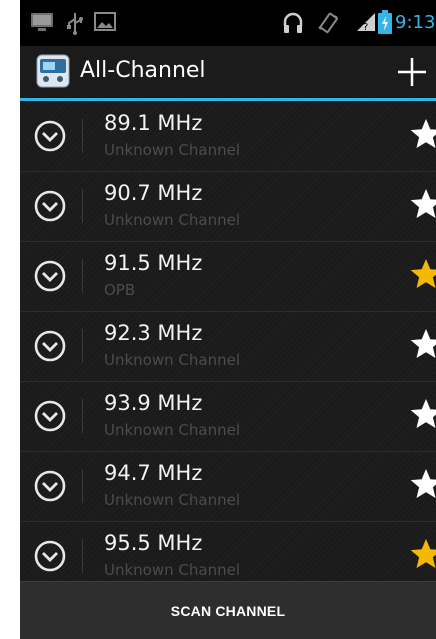  What do you see at coordinates (228, 416) in the screenshot?
I see `channel-row: 93.9 MHz Unknown Channel` at bounding box center [228, 416].